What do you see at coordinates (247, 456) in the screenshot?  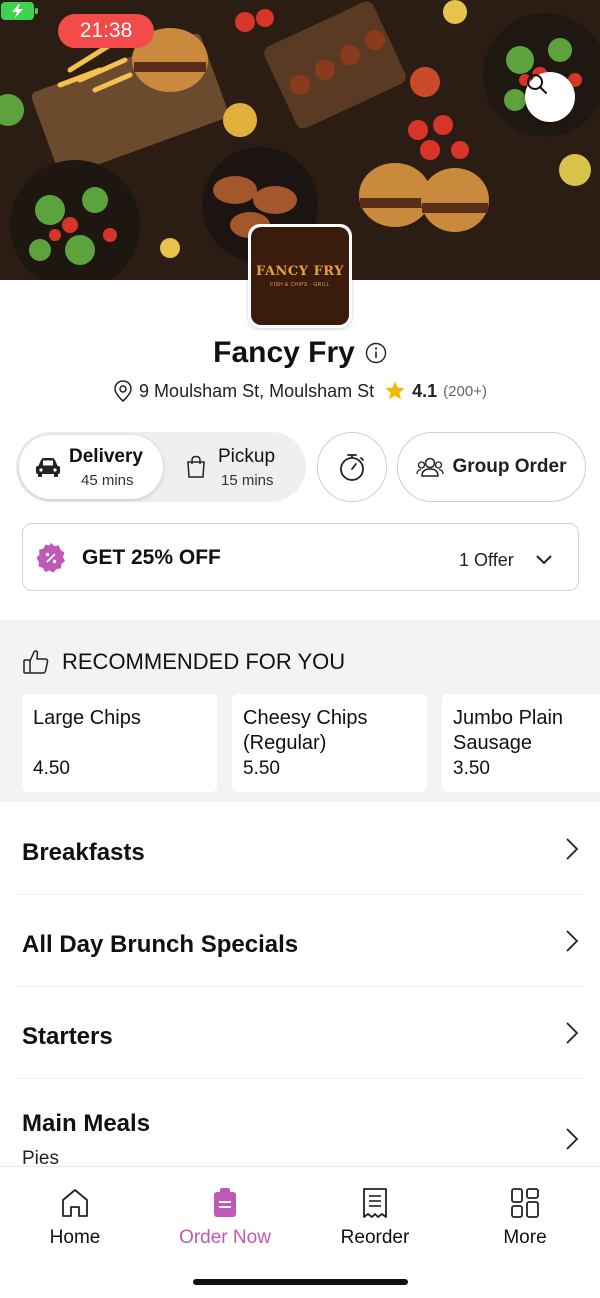 I see `pickup-label: Pickup` at bounding box center [247, 456].